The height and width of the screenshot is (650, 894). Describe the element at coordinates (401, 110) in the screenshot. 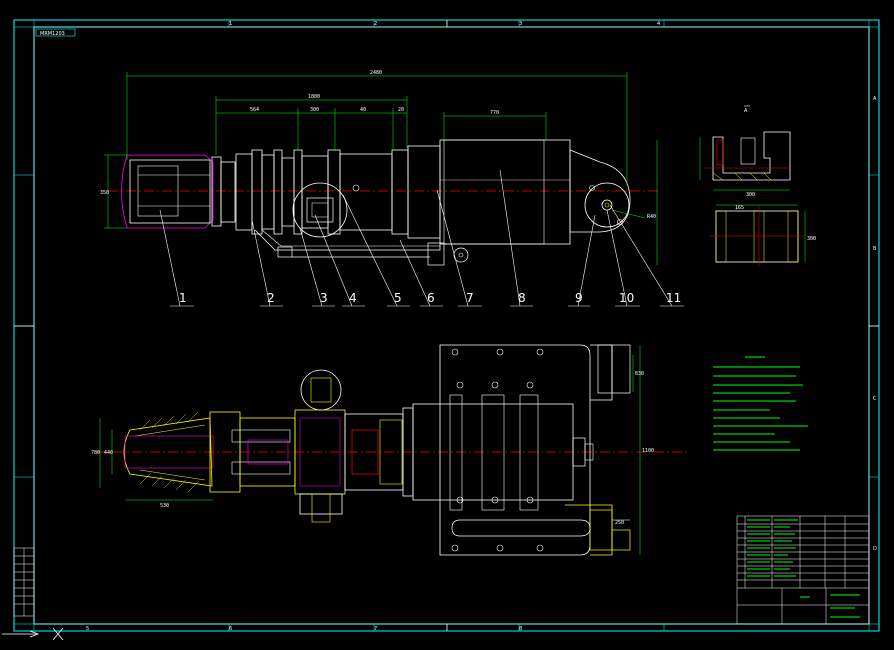

I see `dim-length-4: 20` at that location.